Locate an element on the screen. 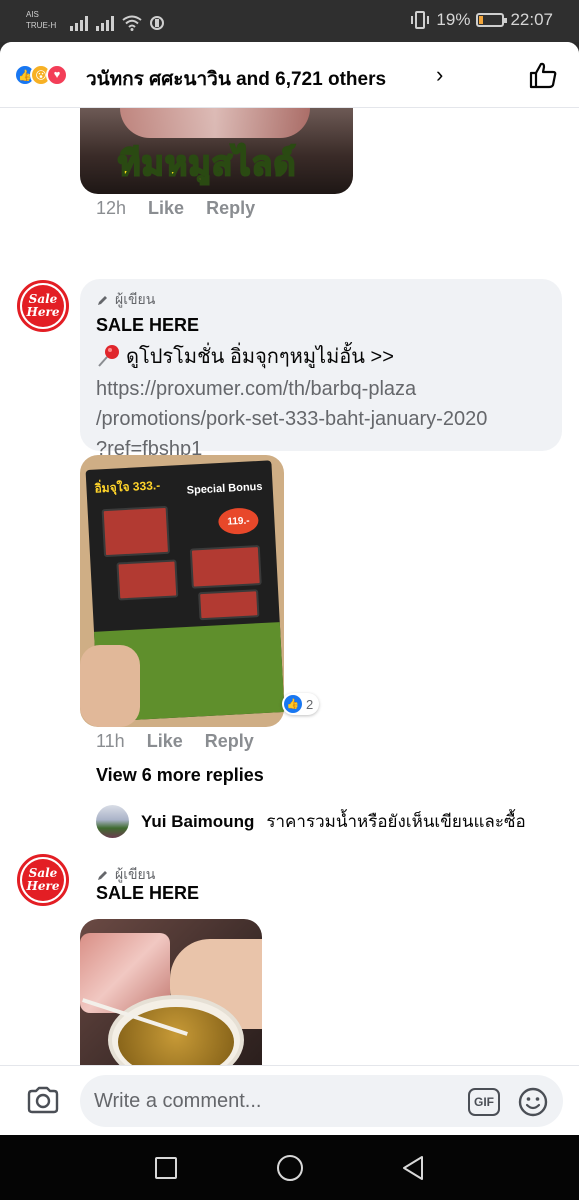  reaction-count: 👍 2 is located at coordinates (301, 704).